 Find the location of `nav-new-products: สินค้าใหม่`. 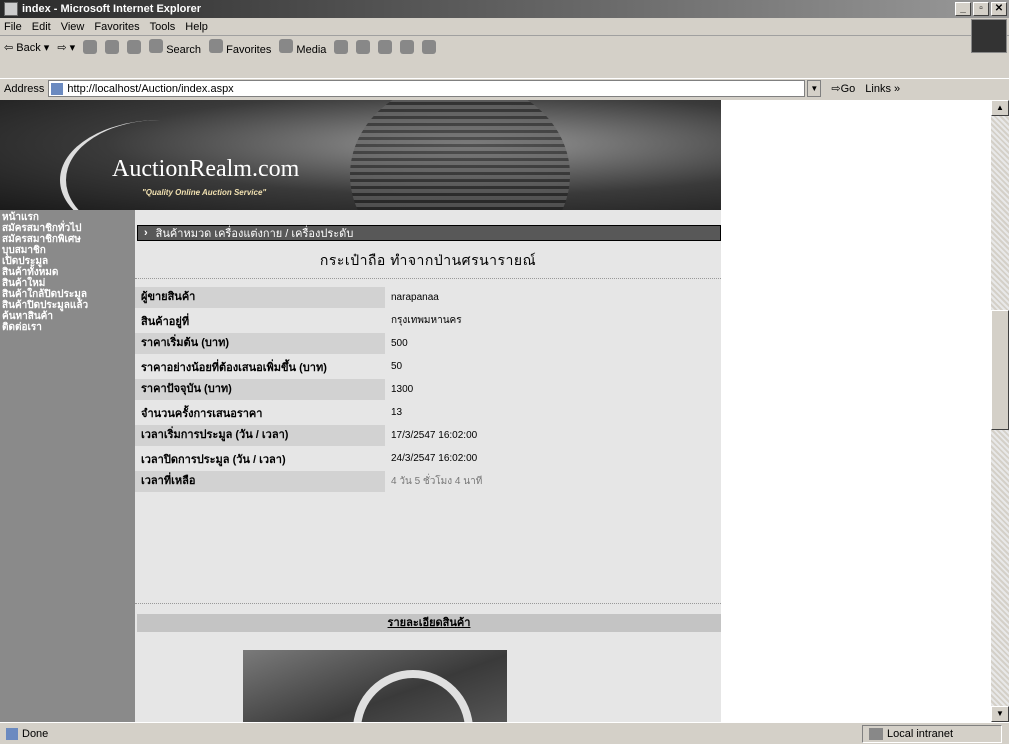

nav-new-products: สินค้าใหม่ is located at coordinates (67, 283).